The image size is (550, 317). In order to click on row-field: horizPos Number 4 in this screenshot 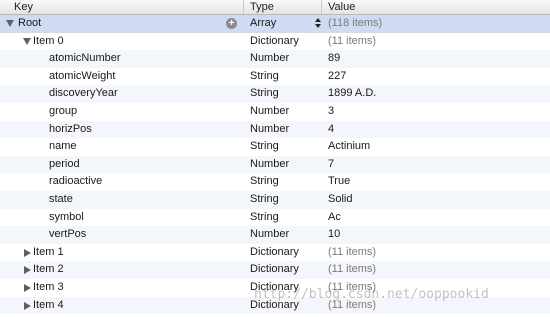, I will do `click(275, 129)`.